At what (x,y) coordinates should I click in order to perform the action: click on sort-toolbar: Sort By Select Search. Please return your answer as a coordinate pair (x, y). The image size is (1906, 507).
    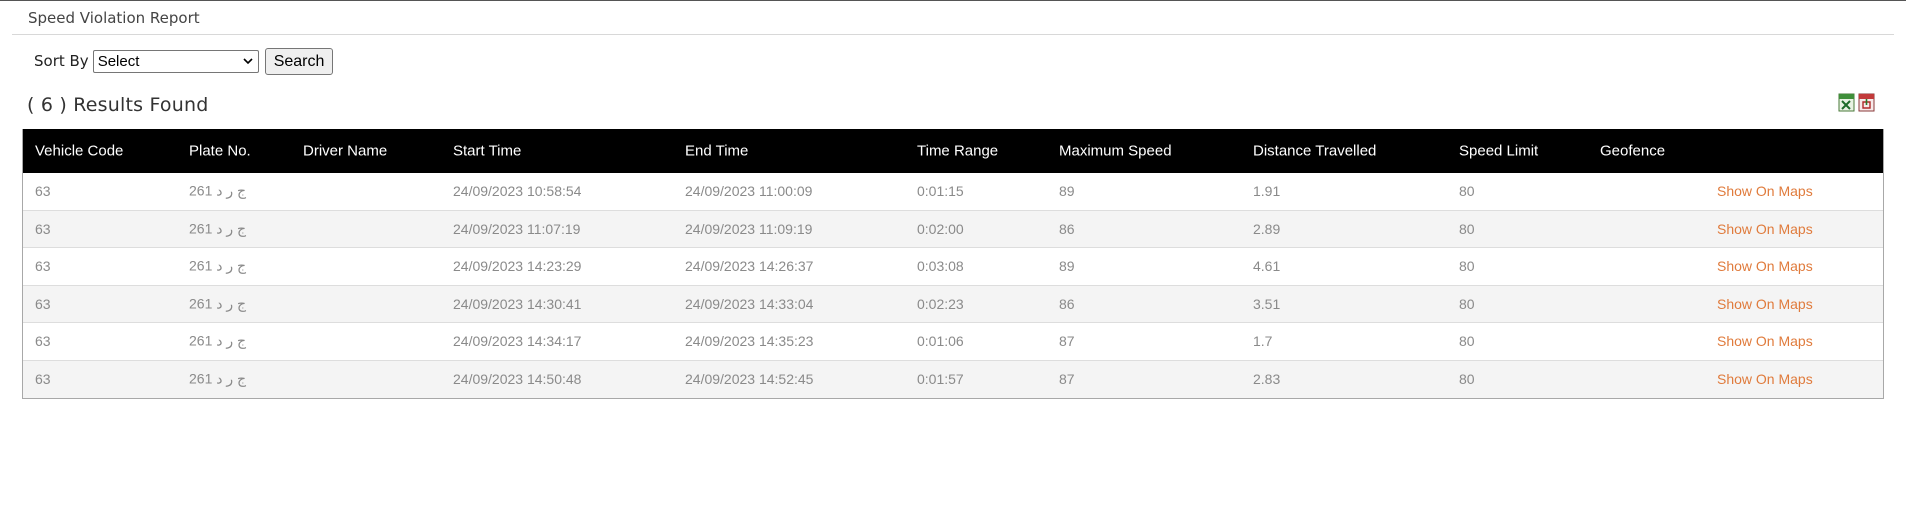
    Looking at the image, I should click on (184, 61).